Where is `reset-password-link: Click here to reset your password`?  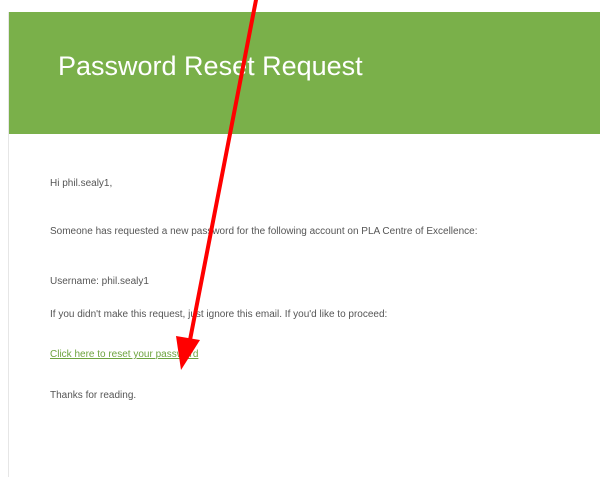
reset-password-link: Click here to reset your password is located at coordinates (124, 354).